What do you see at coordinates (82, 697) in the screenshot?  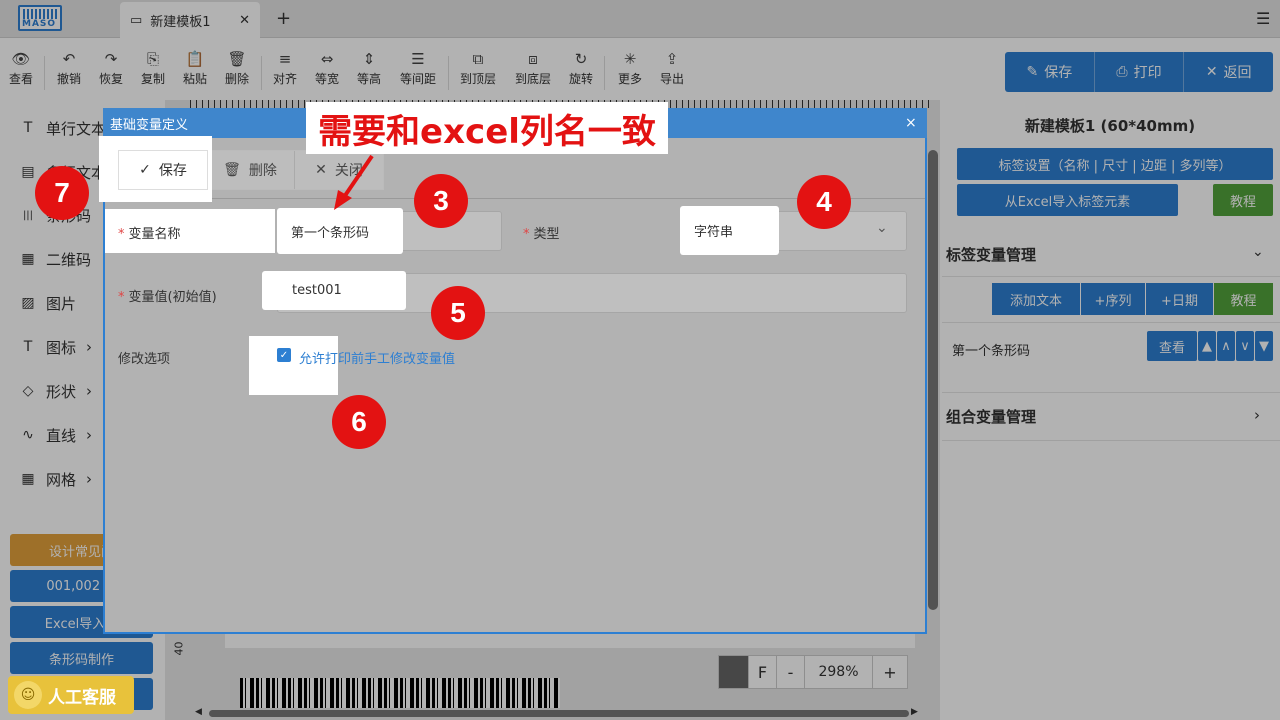 I see `customer-service-label: 人工客服` at bounding box center [82, 697].